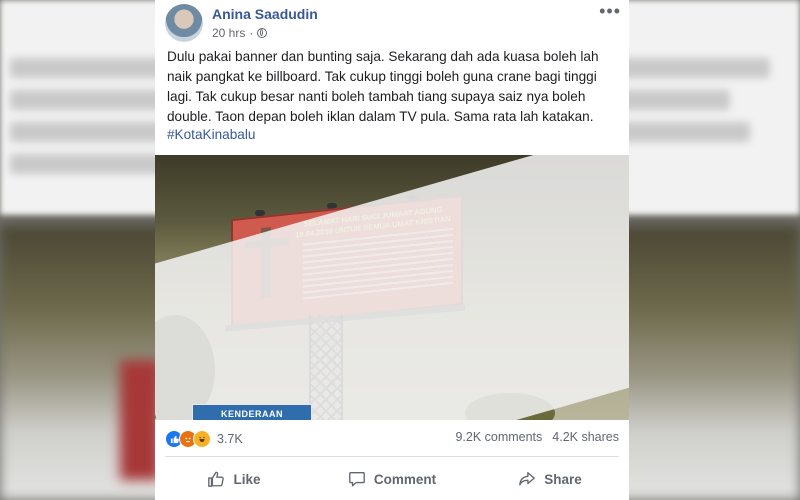 Image resolution: width=800 pixels, height=500 pixels. I want to click on post-time: 20 hrs, so click(228, 33).